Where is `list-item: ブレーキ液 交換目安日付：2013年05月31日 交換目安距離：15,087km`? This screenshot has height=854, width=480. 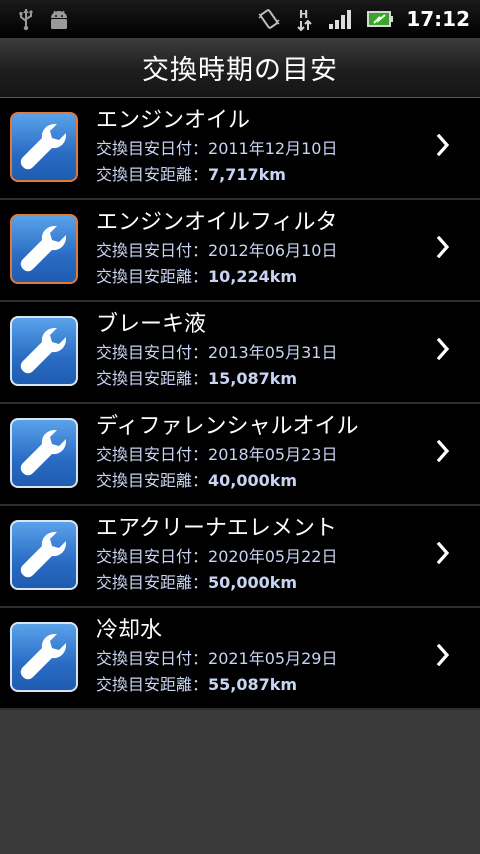
list-item: ブレーキ液 交換目安日付：2013年05月31日 交換目安距離：15,087km is located at coordinates (240, 353).